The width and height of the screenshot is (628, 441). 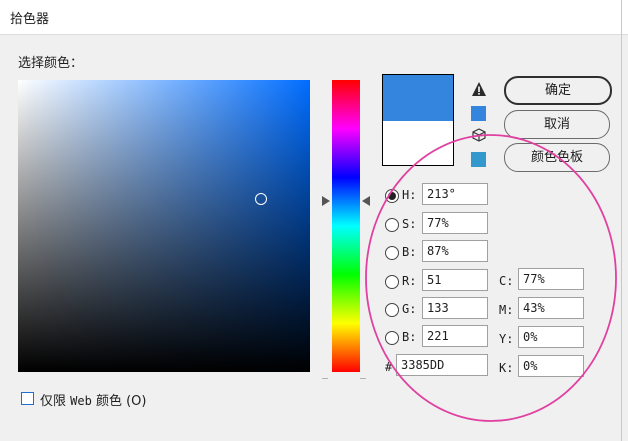 I want to click on hue-slider, so click(x=346, y=226).